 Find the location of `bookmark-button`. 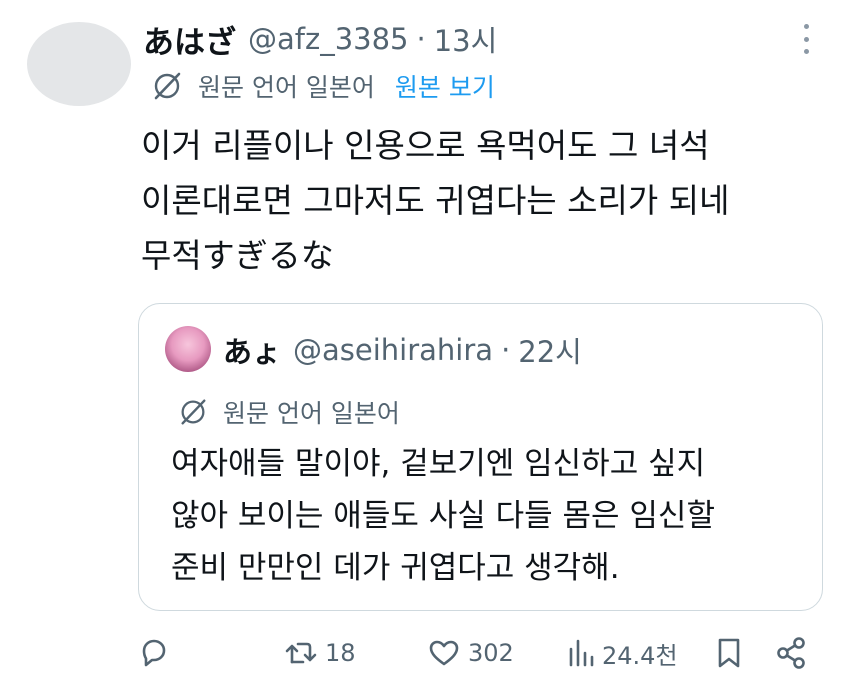

bookmark-button is located at coordinates (729, 653).